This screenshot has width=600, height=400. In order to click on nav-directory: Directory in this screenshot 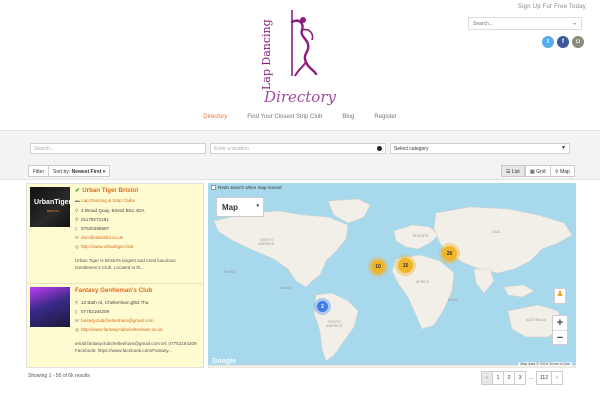, I will do `click(215, 117)`.